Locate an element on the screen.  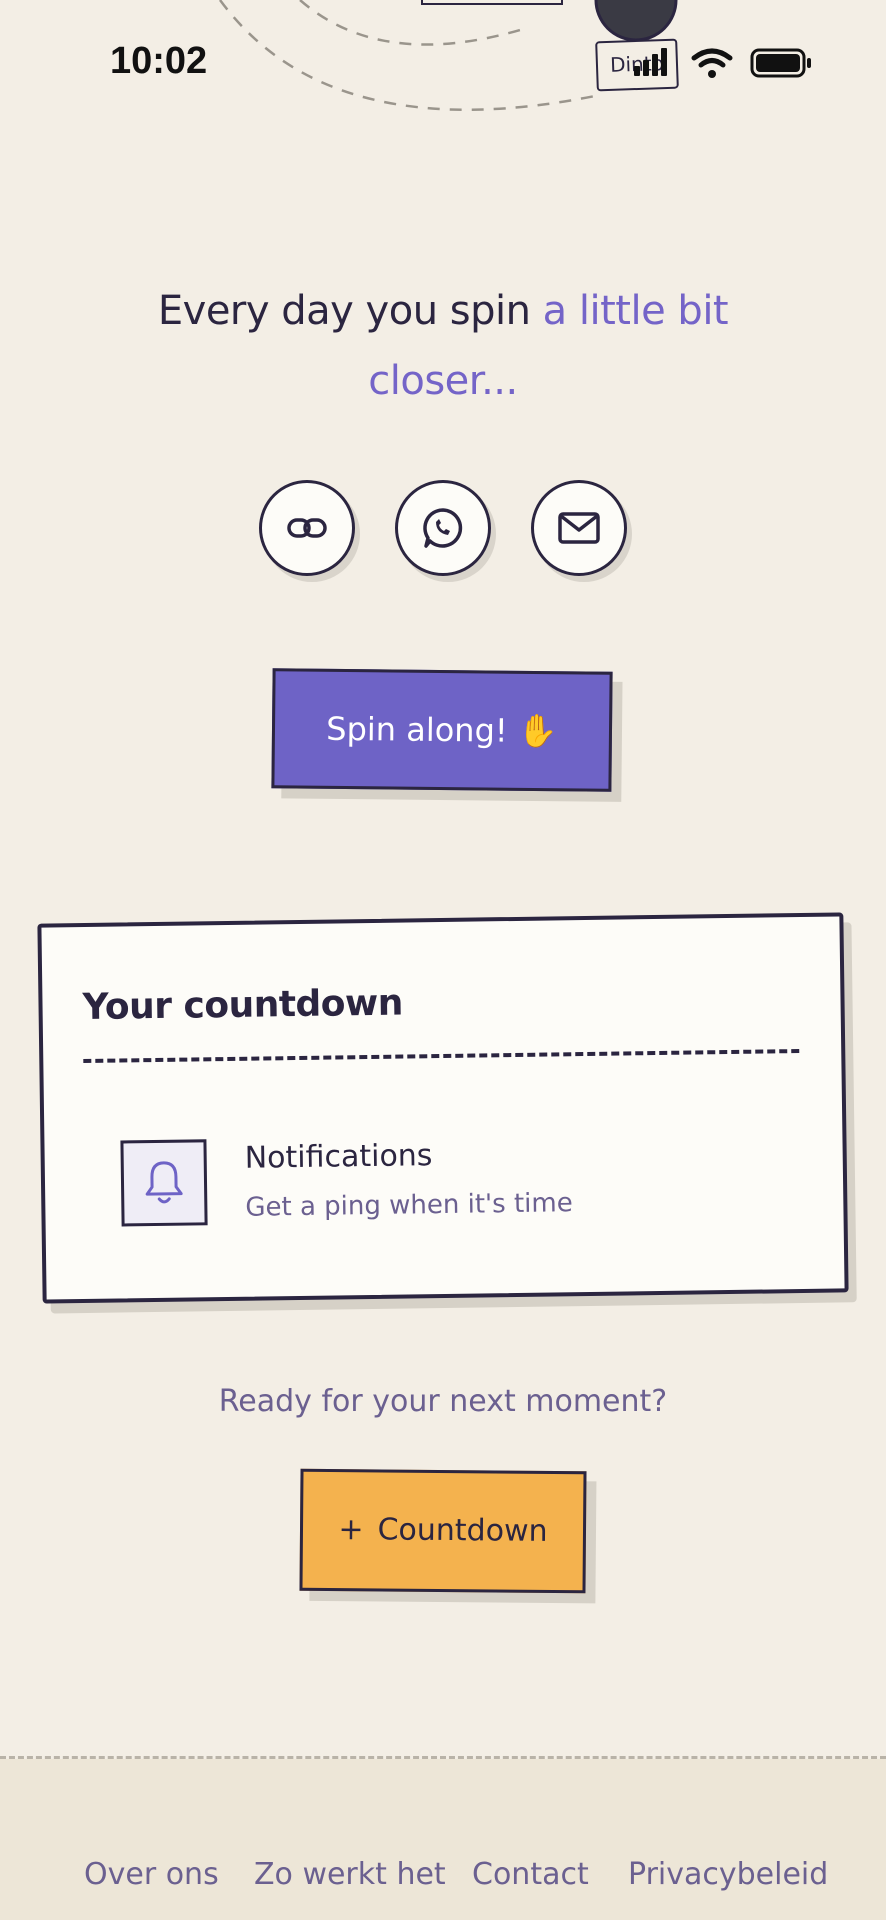
footer-link-privacybeleid: Privacybeleid is located at coordinates (728, 1874).